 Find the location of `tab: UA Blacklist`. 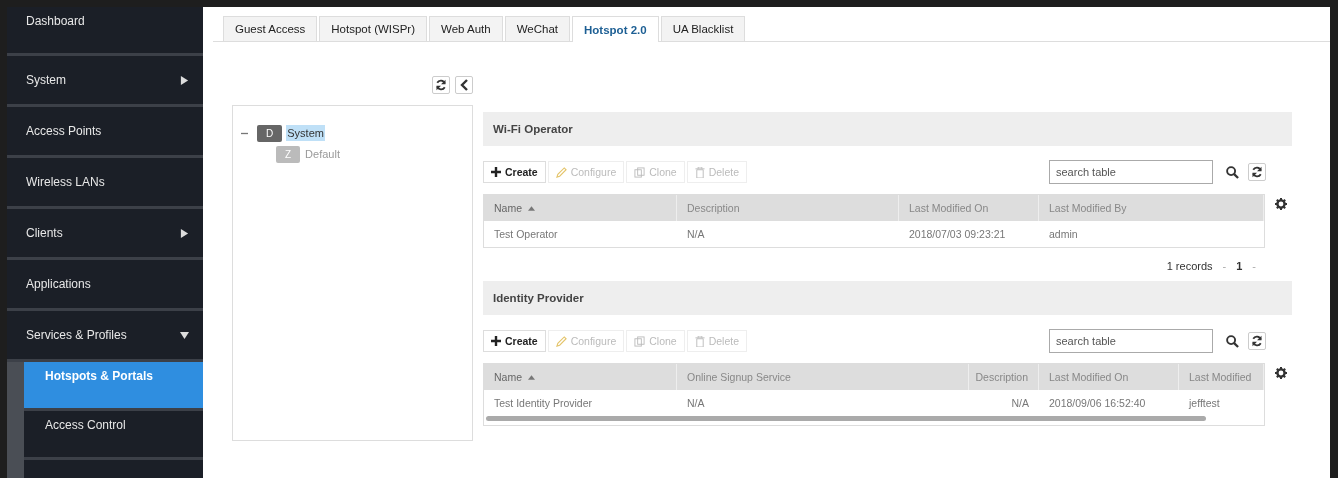

tab: UA Blacklist is located at coordinates (703, 28).